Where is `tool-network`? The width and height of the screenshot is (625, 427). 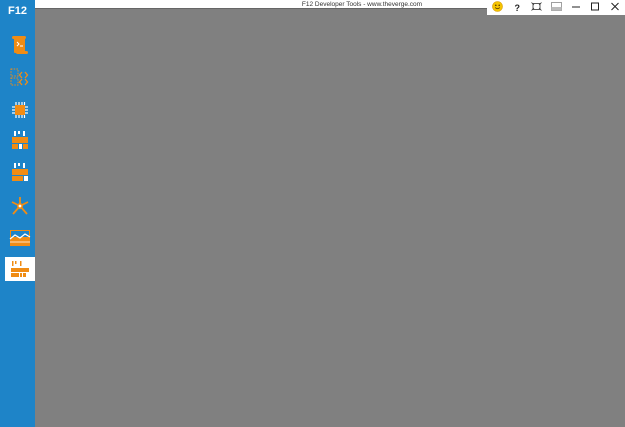
tool-network is located at coordinates (20, 141).